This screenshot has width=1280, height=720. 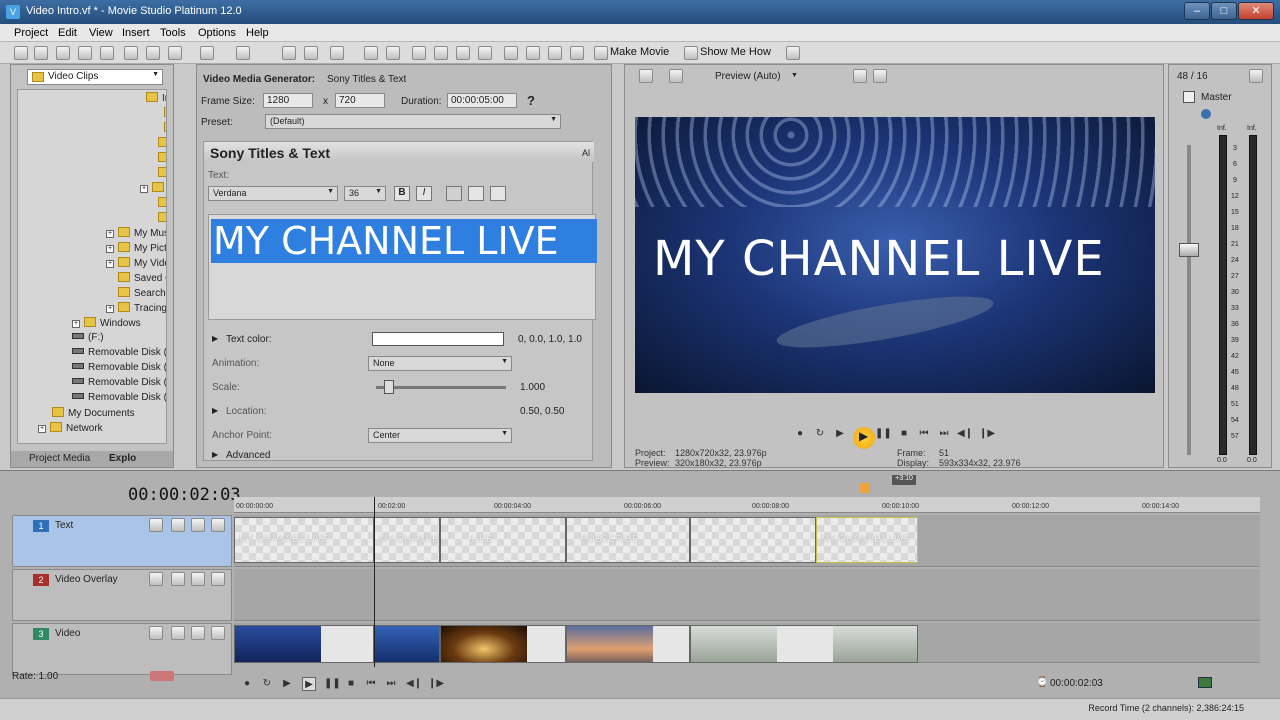 What do you see at coordinates (867, 540) in the screenshot?
I see `text-clip-selected: MY CHANNEL LIVE` at bounding box center [867, 540].